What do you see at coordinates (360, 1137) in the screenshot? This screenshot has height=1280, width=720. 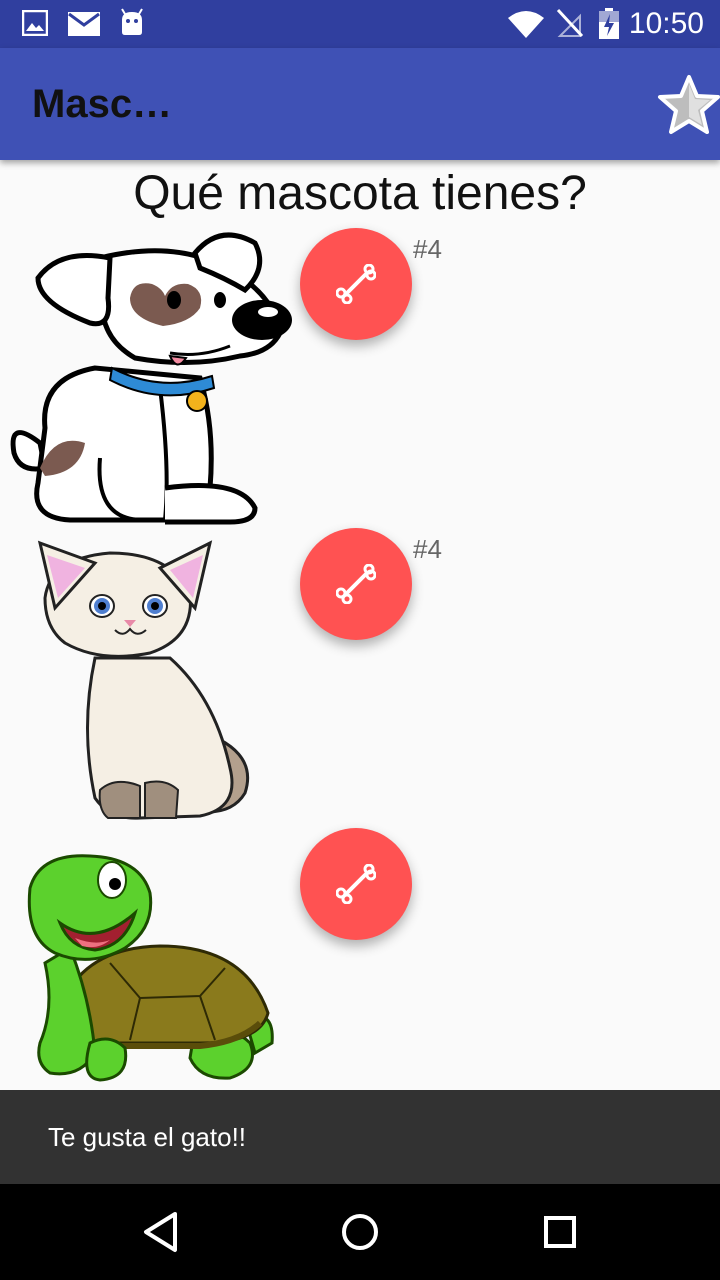 I see `snackbar: Te gusta el gato!!` at bounding box center [360, 1137].